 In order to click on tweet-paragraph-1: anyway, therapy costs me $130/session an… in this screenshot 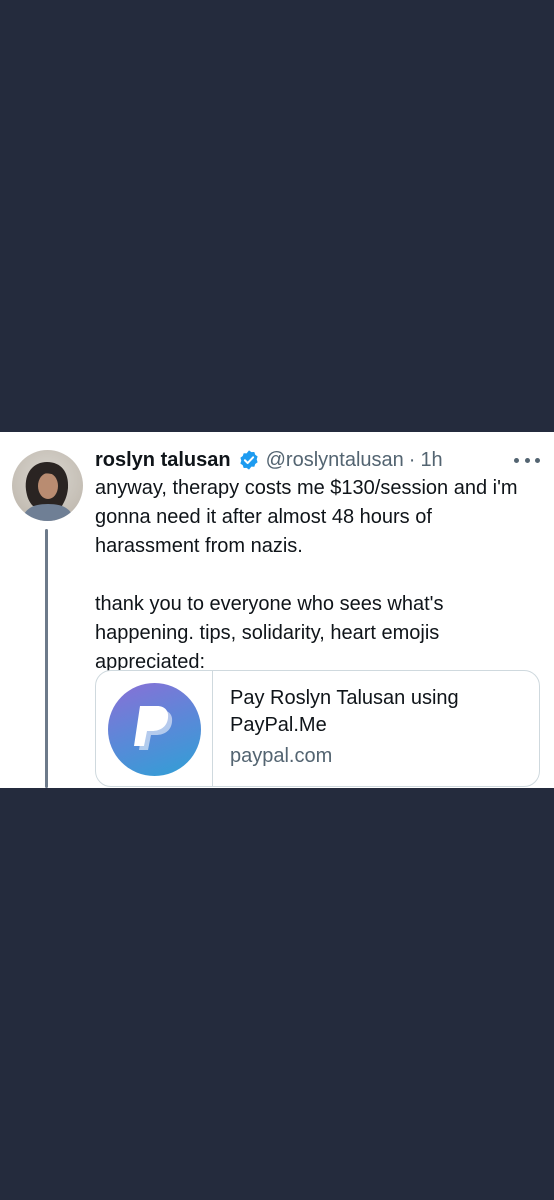, I will do `click(306, 517)`.